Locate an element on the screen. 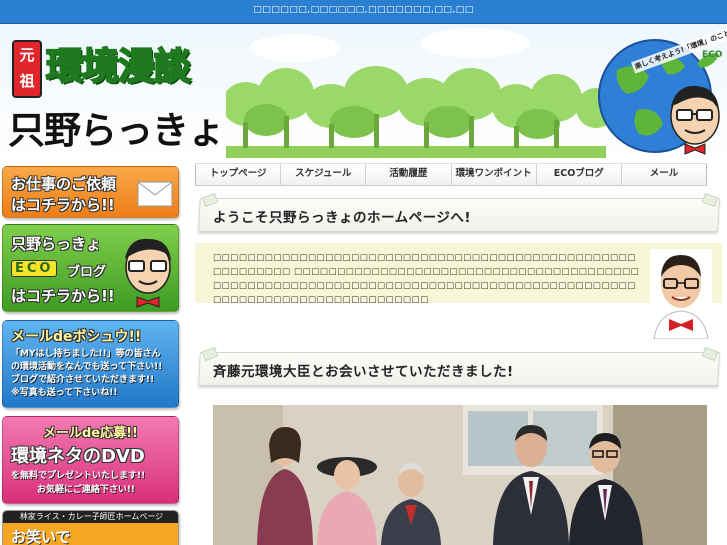 The image size is (727, 545). banner-headline: お笑いで is located at coordinates (41, 536).